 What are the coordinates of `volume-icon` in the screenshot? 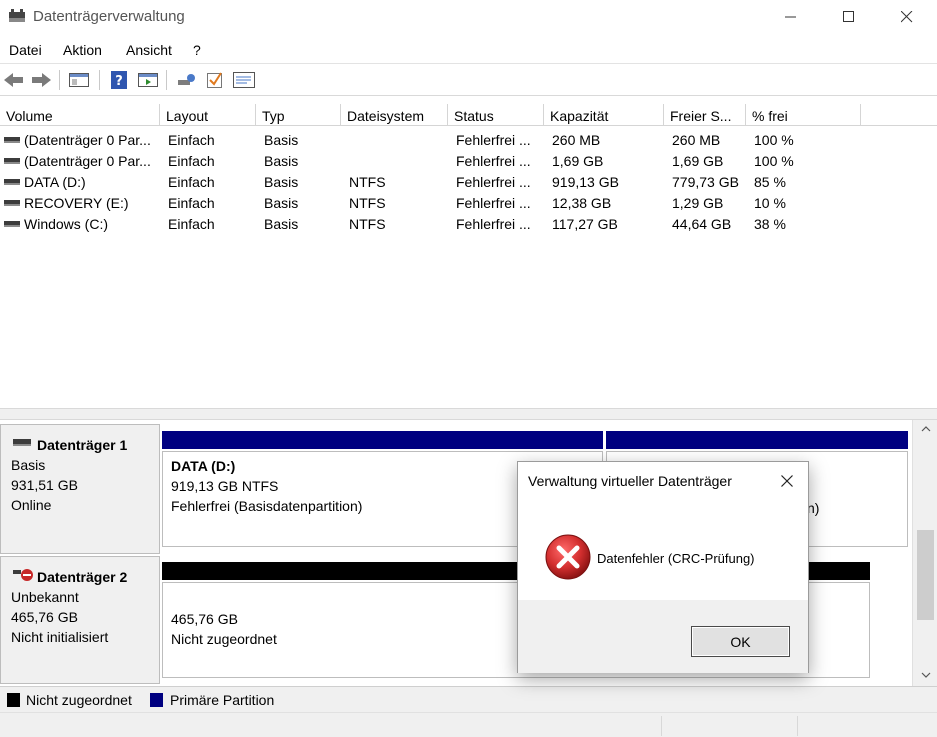 It's located at (12, 161).